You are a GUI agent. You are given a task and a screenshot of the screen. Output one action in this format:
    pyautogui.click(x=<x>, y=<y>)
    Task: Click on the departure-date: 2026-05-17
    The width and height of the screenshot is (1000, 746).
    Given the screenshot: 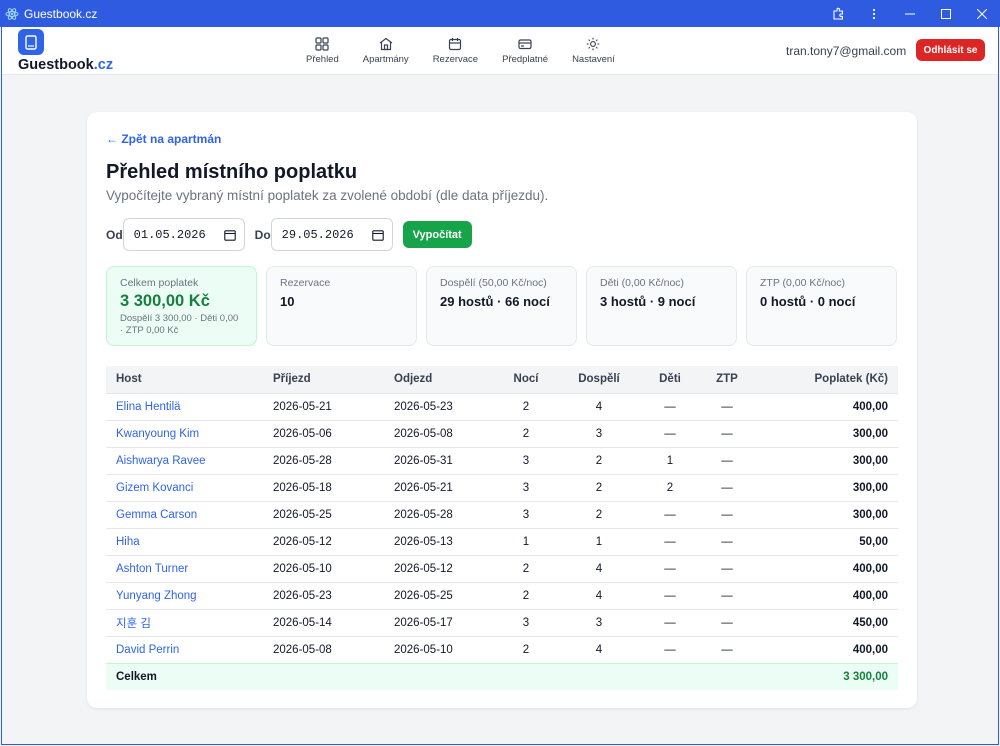 What is the action you would take?
    pyautogui.click(x=440, y=622)
    